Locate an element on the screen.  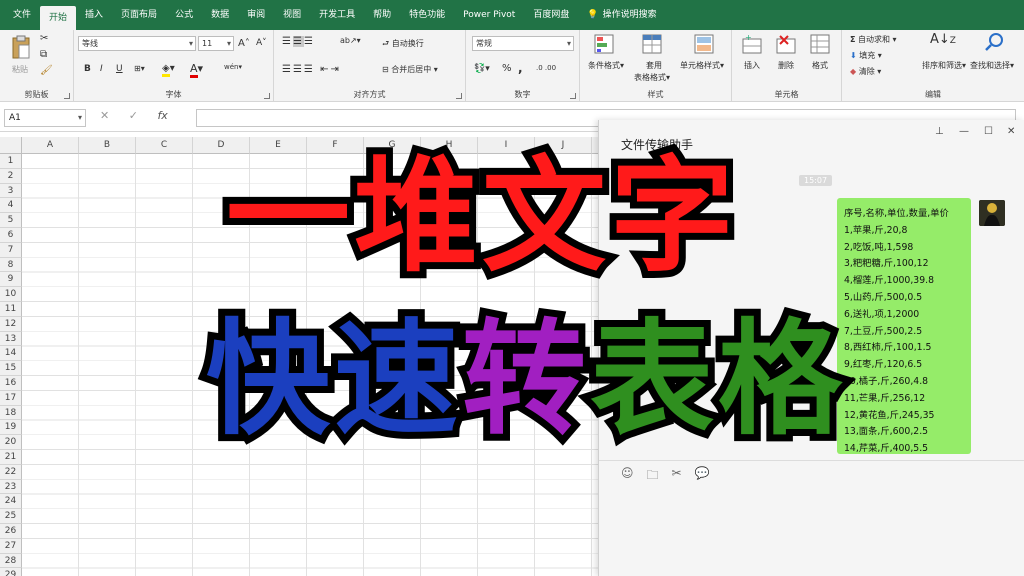
row-header: 16 is located at coordinates (11, 383).